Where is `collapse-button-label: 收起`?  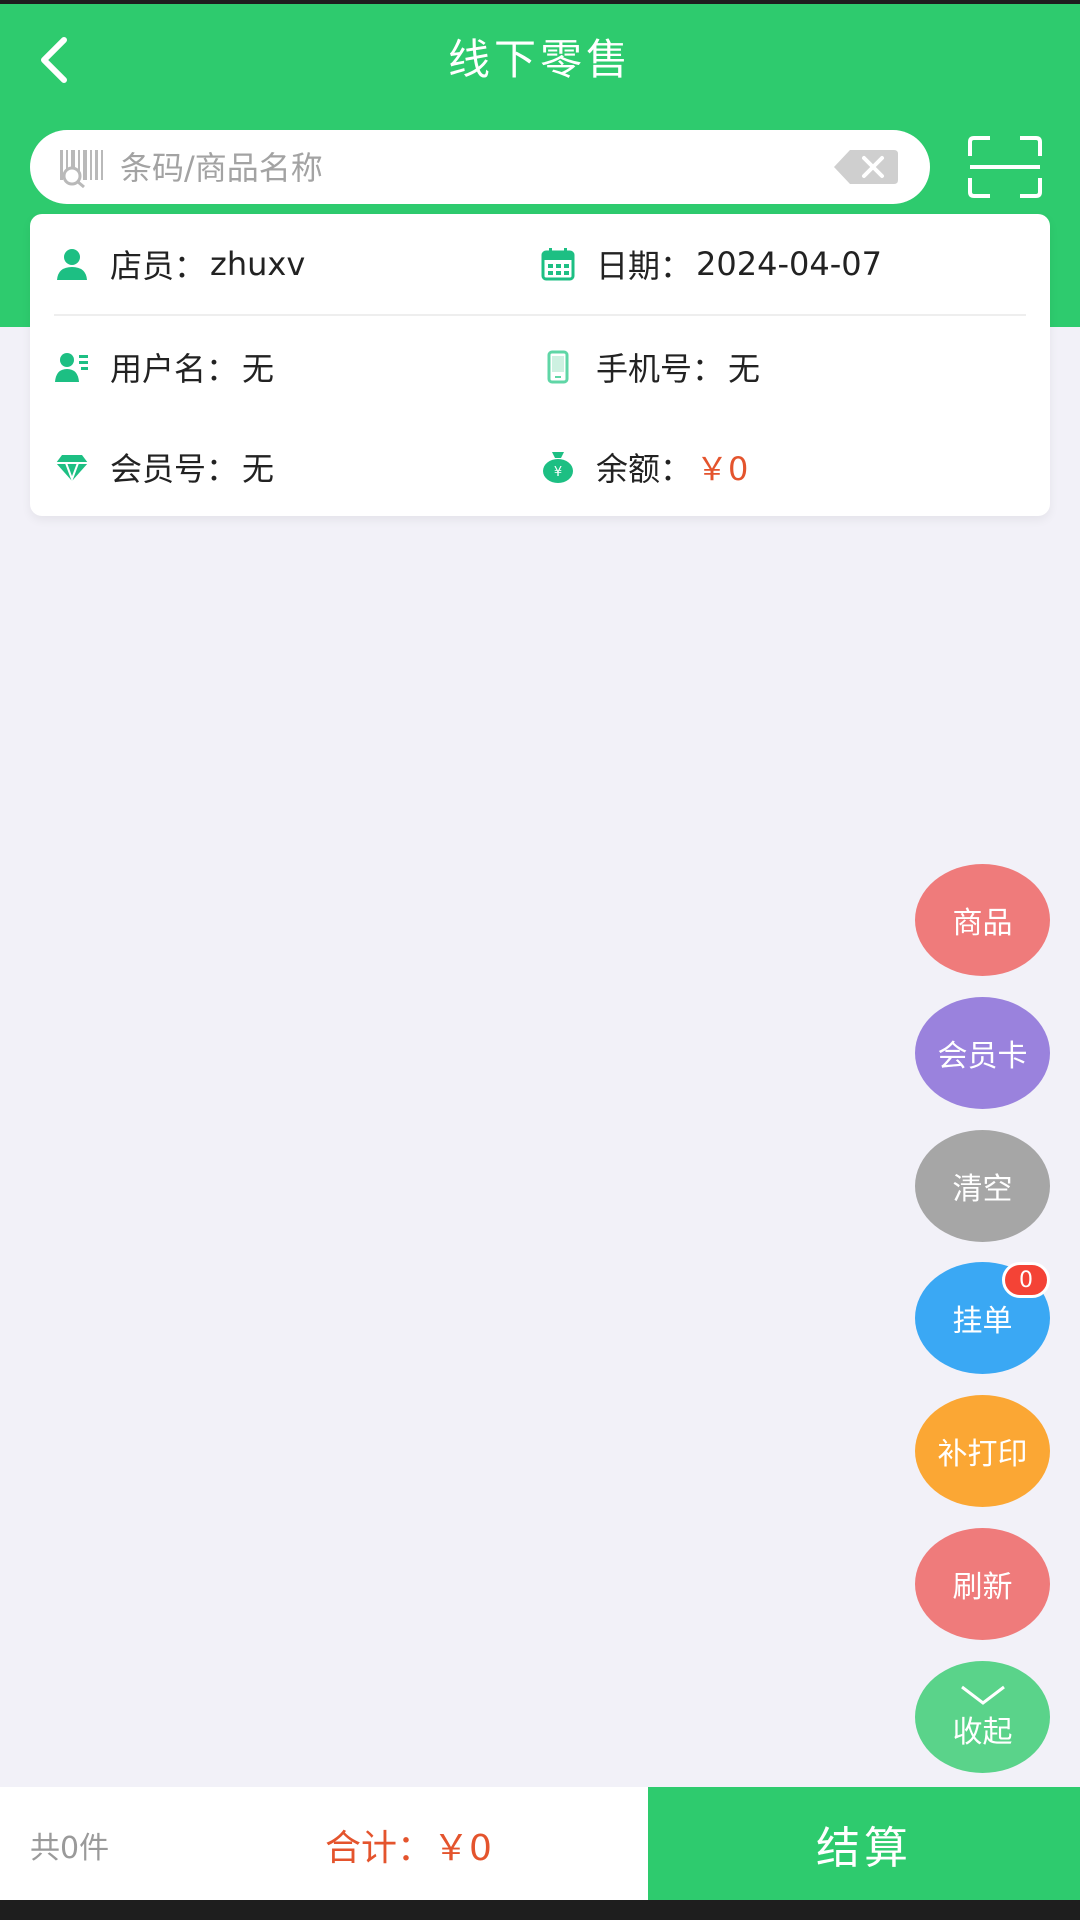 collapse-button-label: 收起 is located at coordinates (982, 1732).